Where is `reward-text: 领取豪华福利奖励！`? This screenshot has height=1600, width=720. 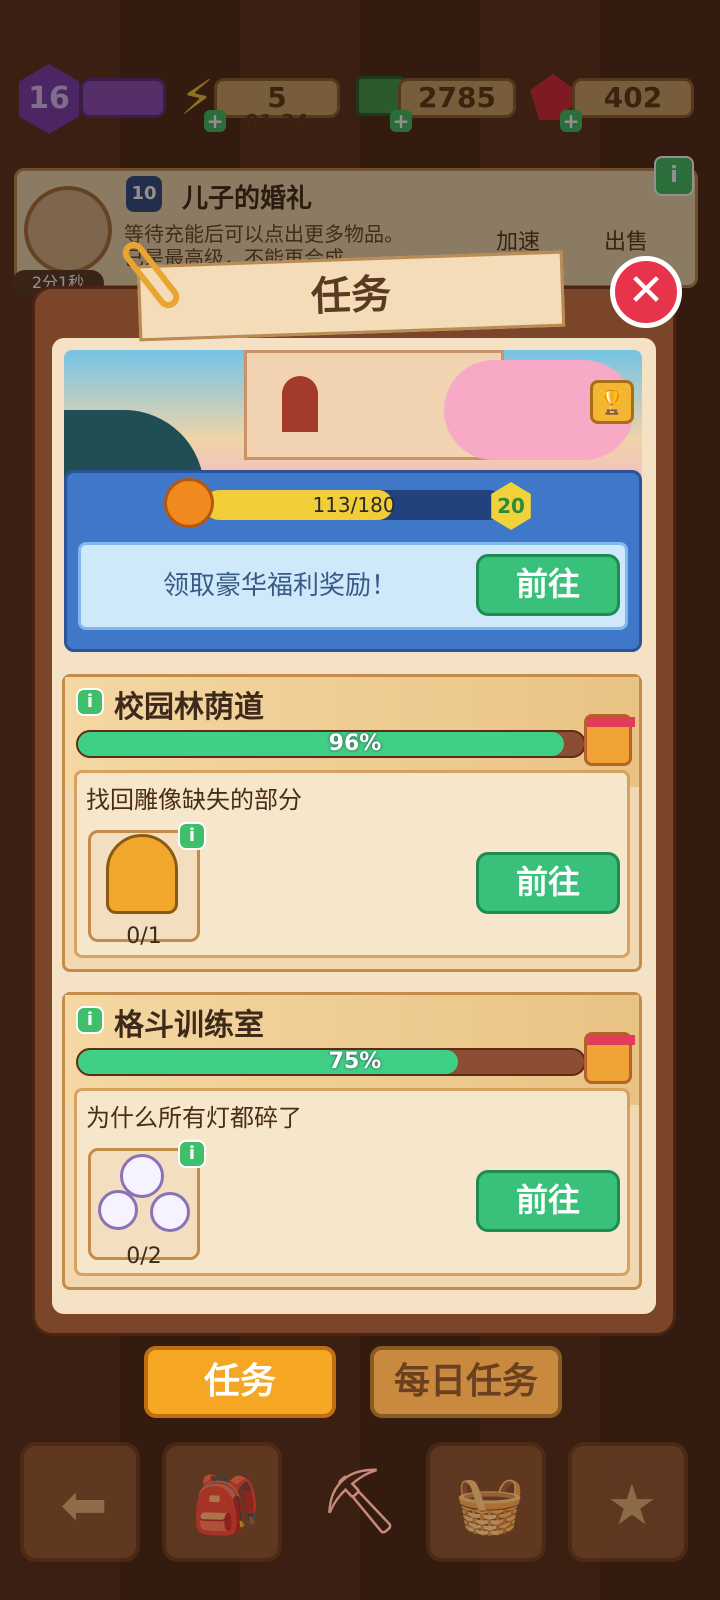 reward-text: 领取豪华福利奖励！ is located at coordinates (279, 586).